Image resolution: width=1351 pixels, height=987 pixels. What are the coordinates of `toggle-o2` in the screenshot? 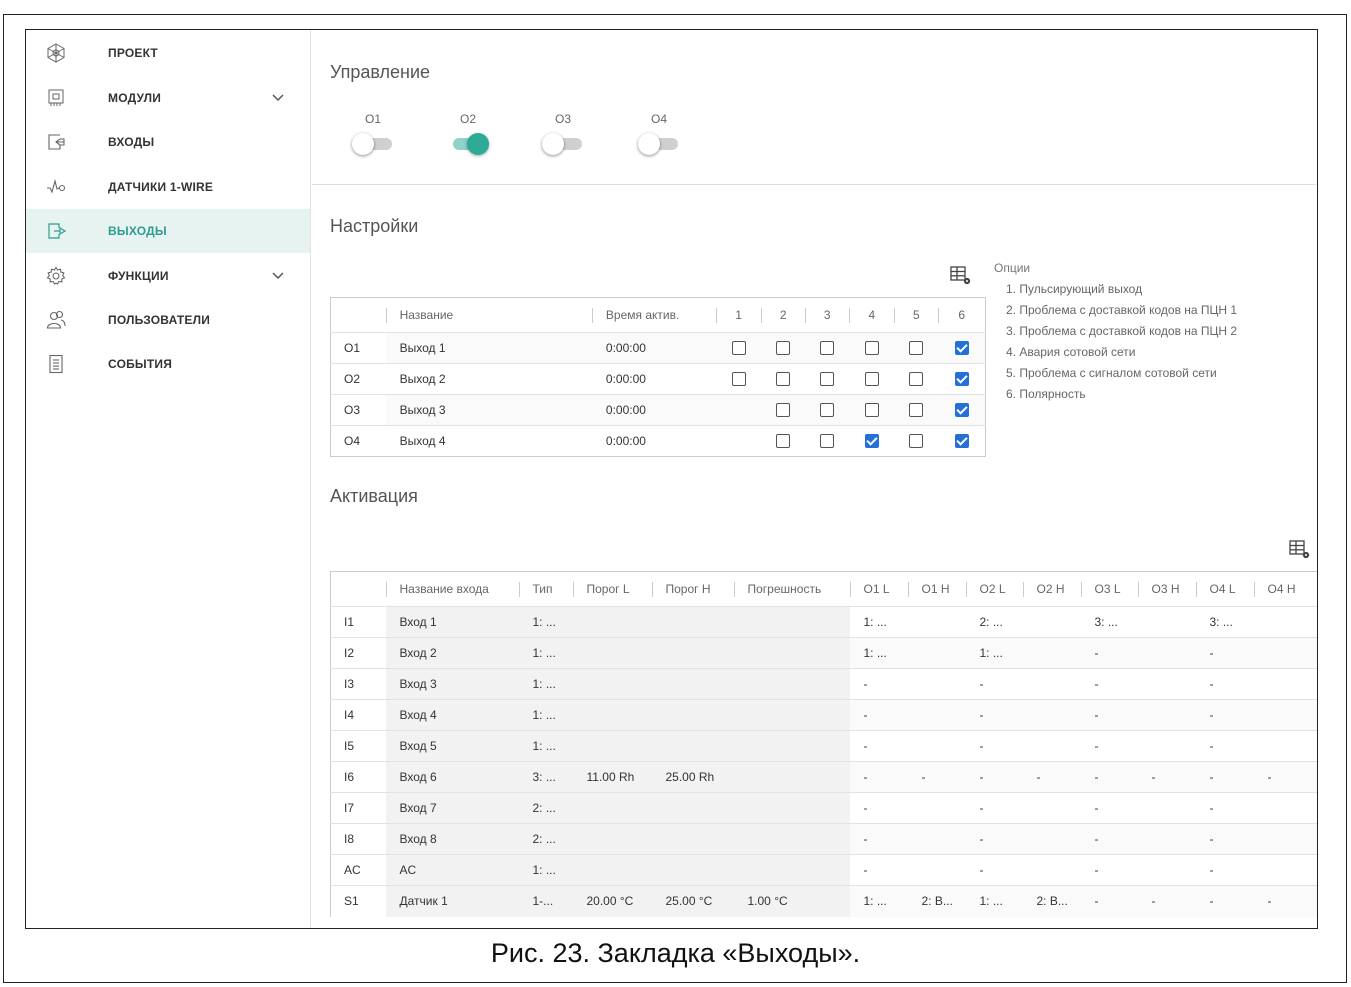 It's located at (468, 144).